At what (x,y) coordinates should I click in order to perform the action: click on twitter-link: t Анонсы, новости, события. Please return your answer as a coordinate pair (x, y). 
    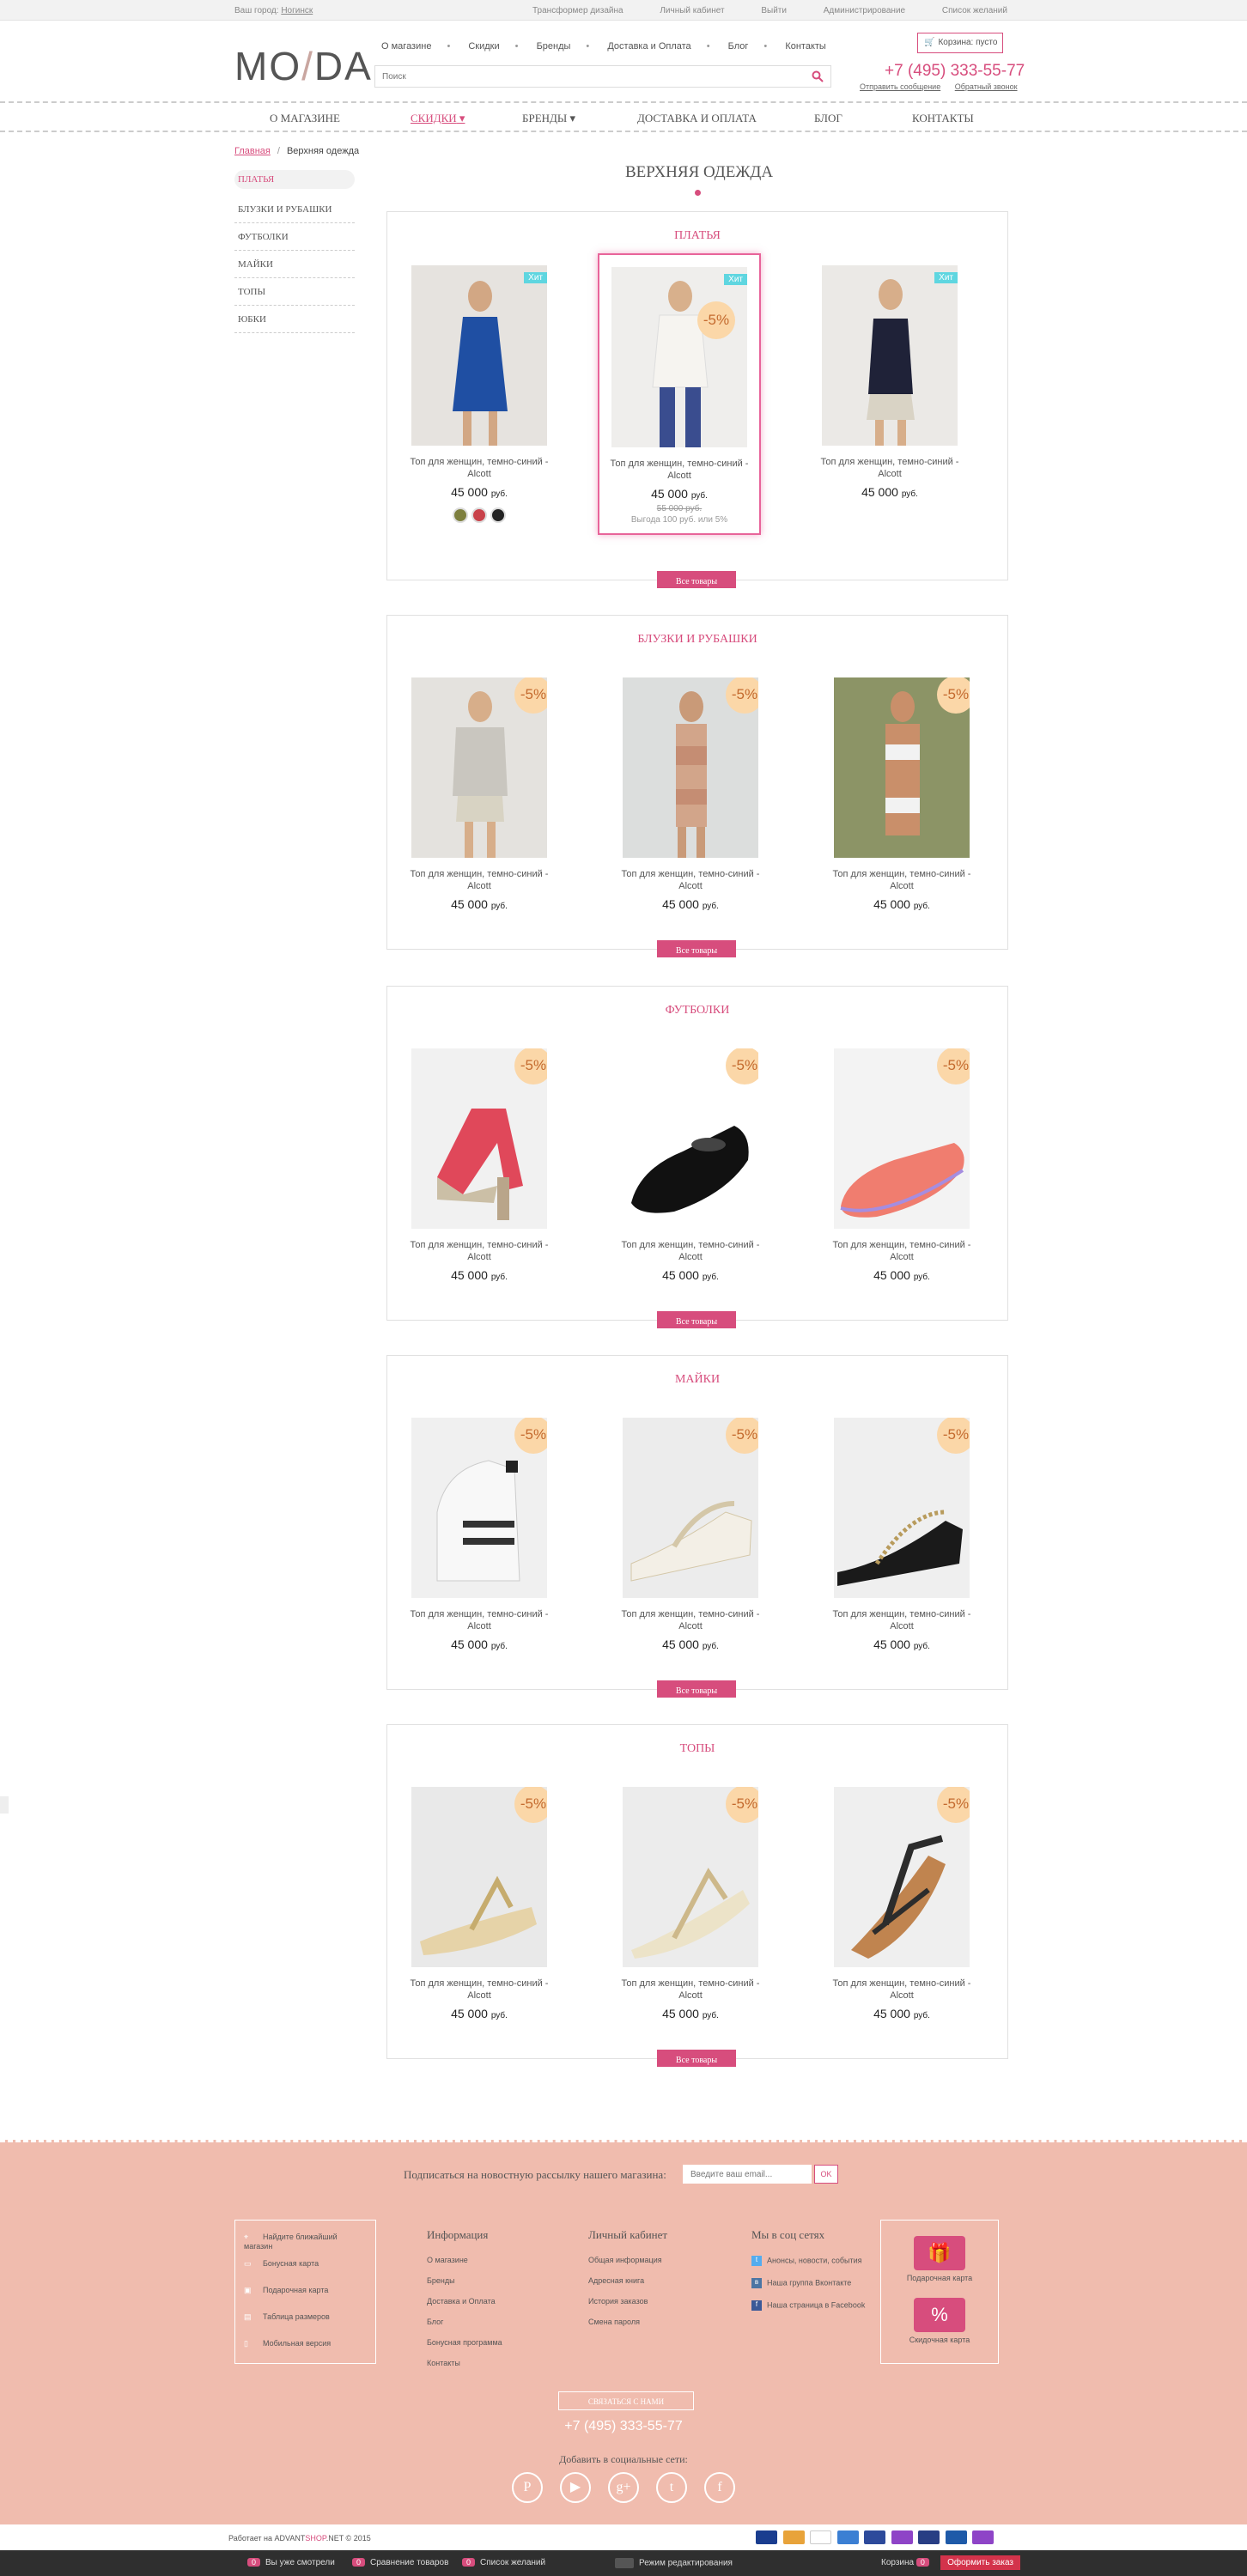
    Looking at the image, I should click on (808, 2261).